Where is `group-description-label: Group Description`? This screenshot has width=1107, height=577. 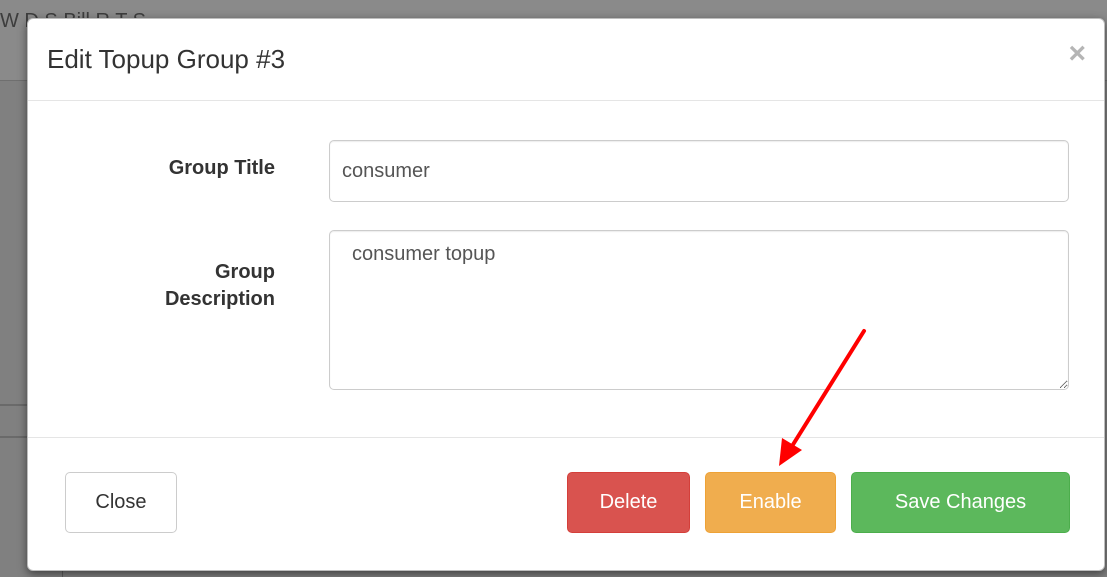 group-description-label: Group Description is located at coordinates (191, 286).